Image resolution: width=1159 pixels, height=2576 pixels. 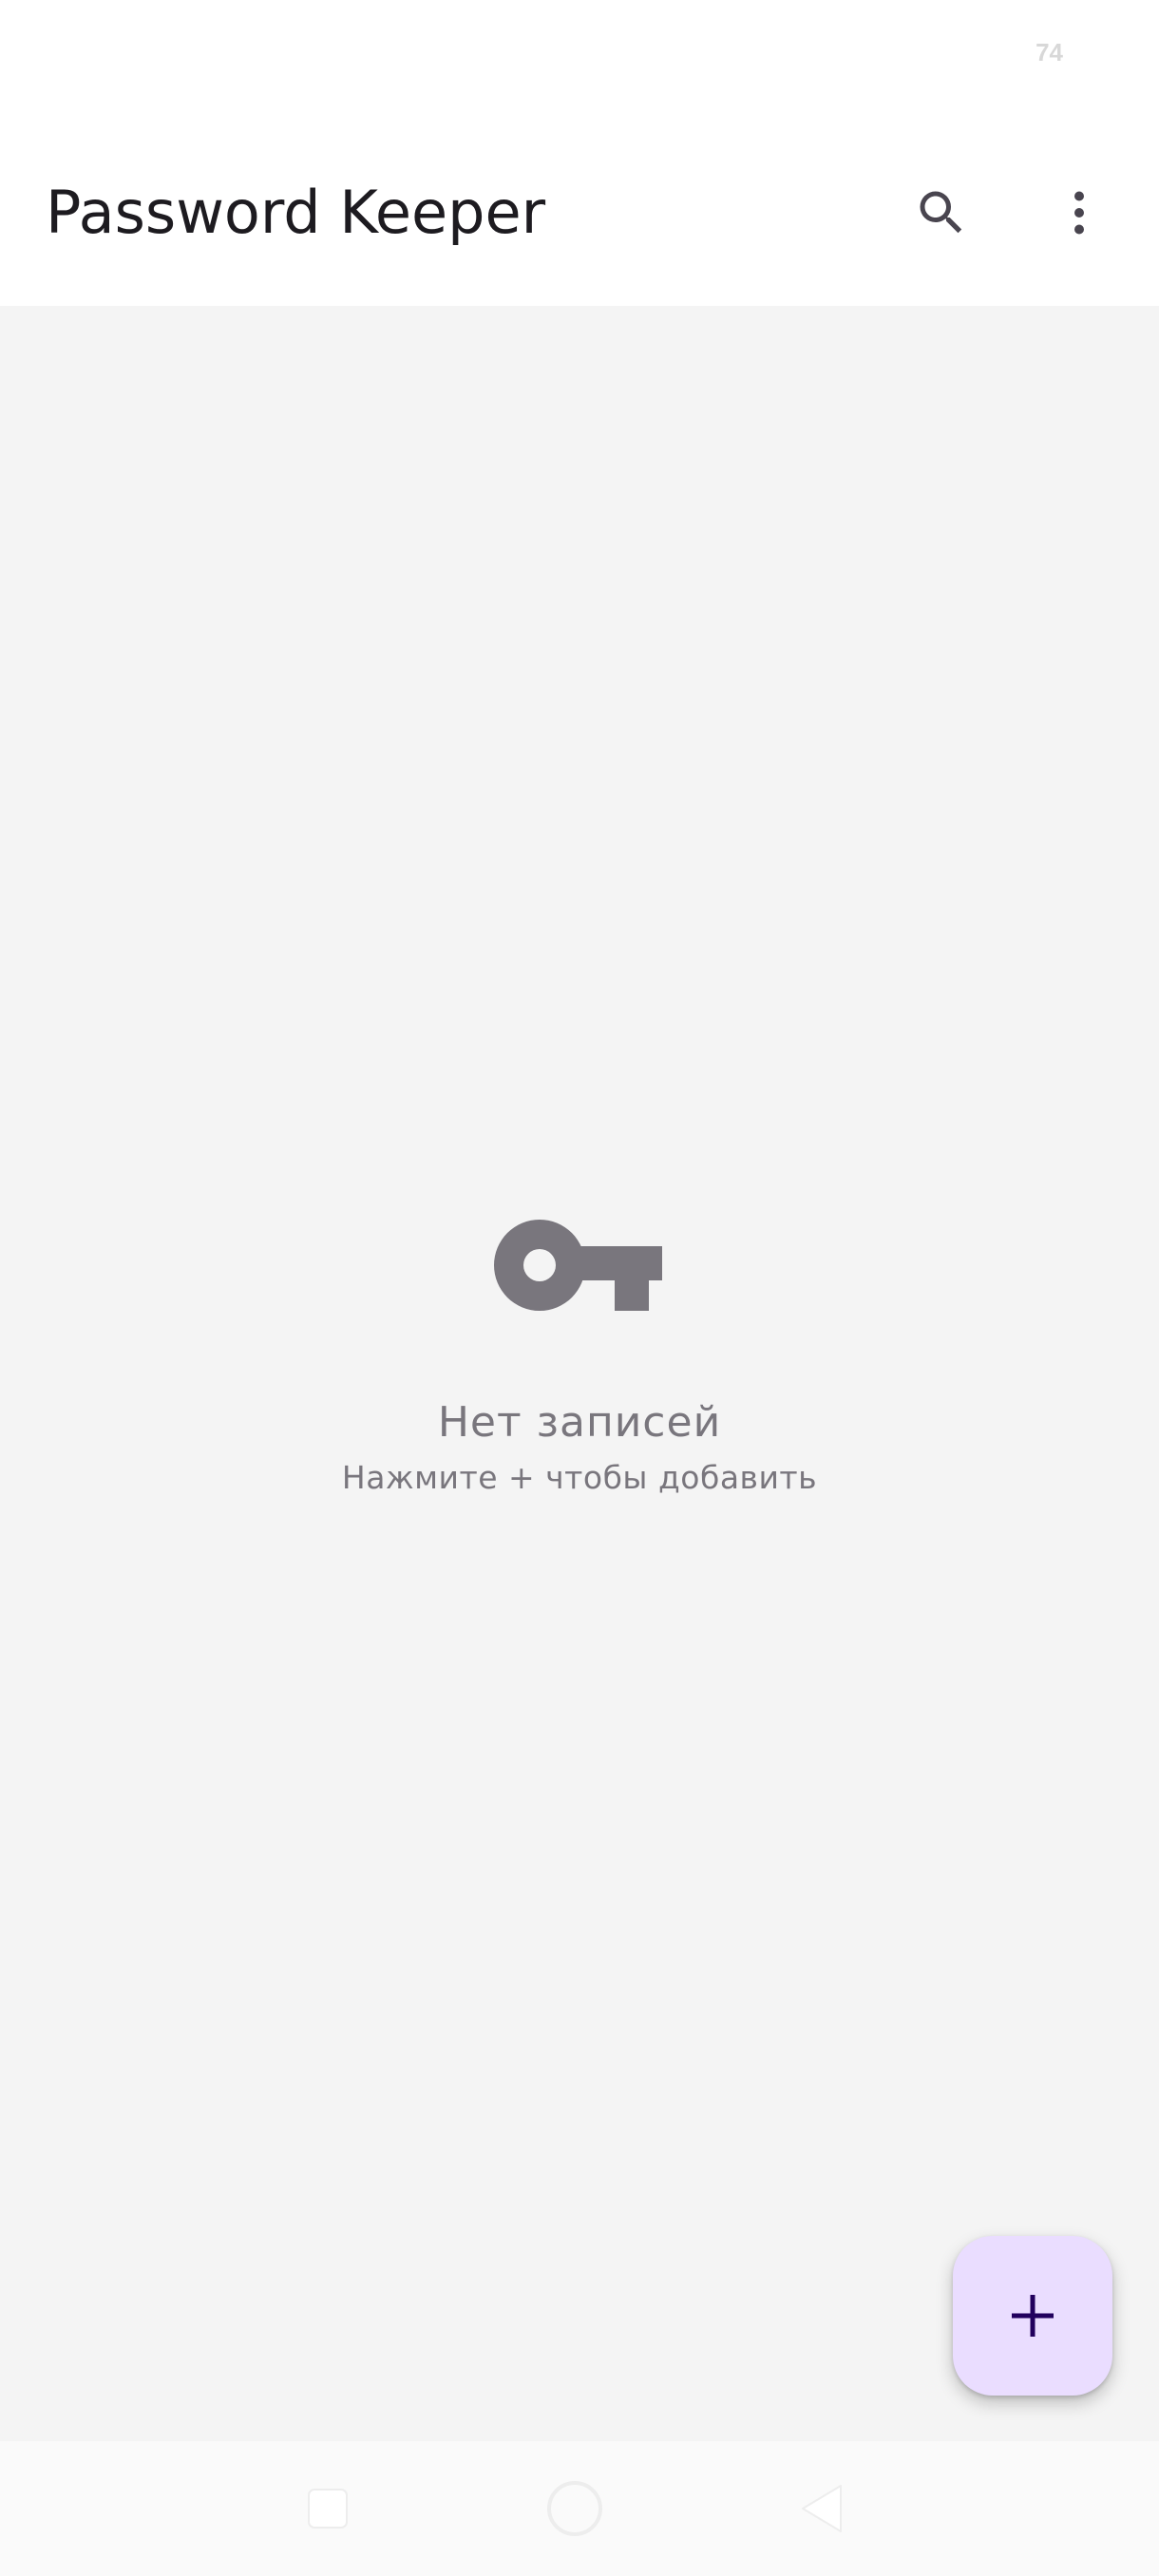 I want to click on nav-home-button, so click(x=574, y=2508).